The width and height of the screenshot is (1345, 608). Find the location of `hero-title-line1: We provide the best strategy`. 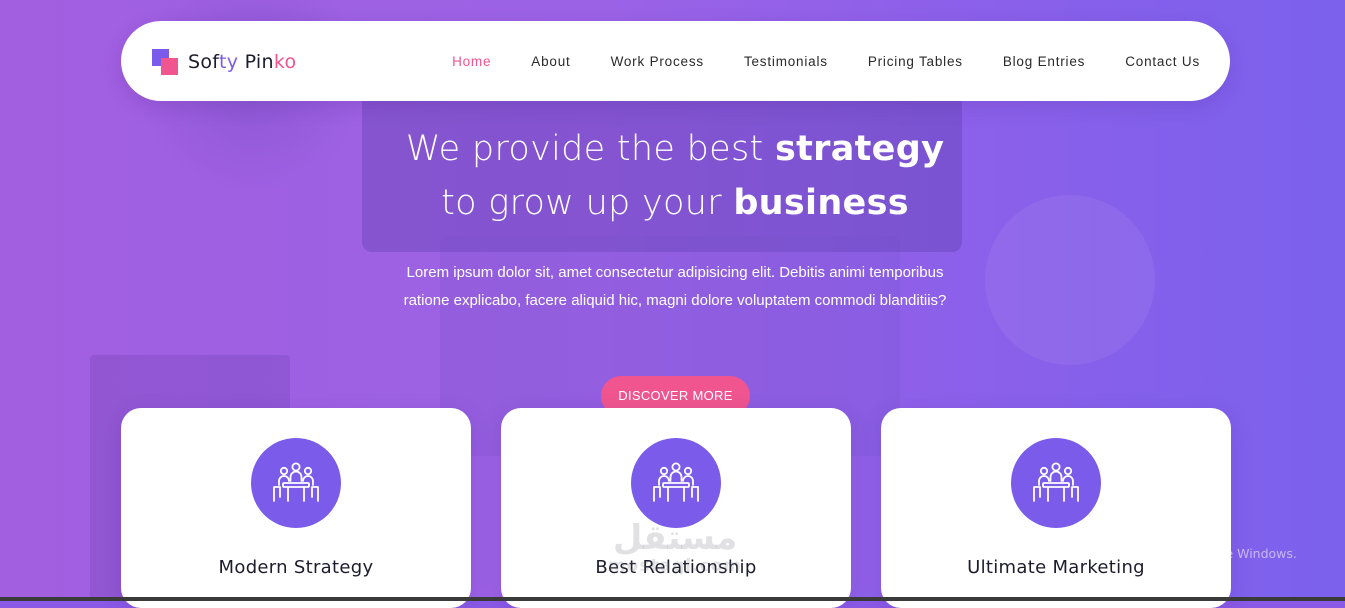

hero-title-line1: We provide the best strategy is located at coordinates (675, 149).